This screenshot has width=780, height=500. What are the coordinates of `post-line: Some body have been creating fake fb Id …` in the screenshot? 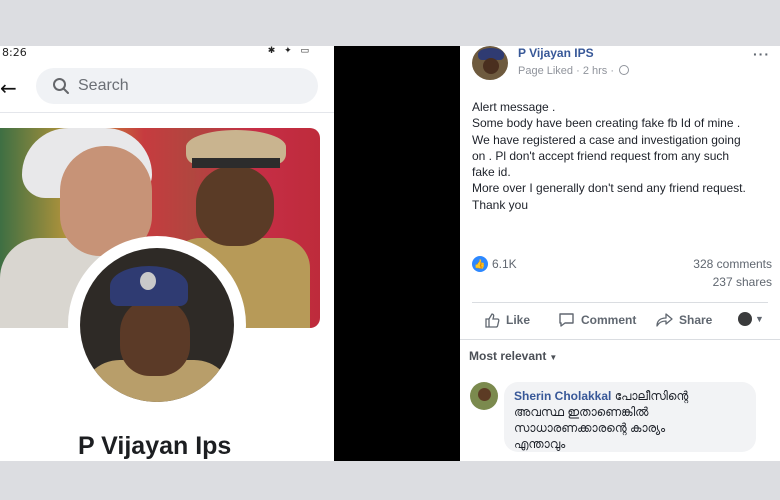 It's located at (606, 123).